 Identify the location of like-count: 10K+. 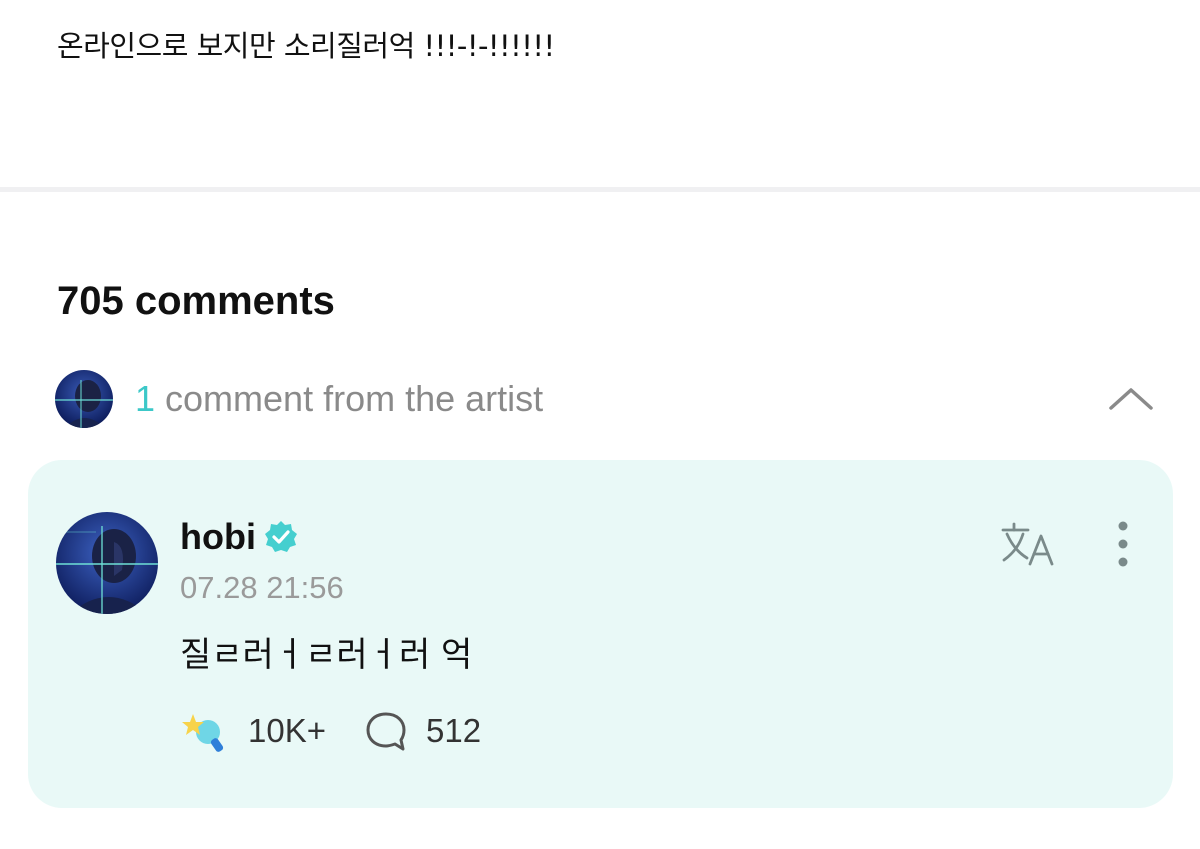
(287, 730).